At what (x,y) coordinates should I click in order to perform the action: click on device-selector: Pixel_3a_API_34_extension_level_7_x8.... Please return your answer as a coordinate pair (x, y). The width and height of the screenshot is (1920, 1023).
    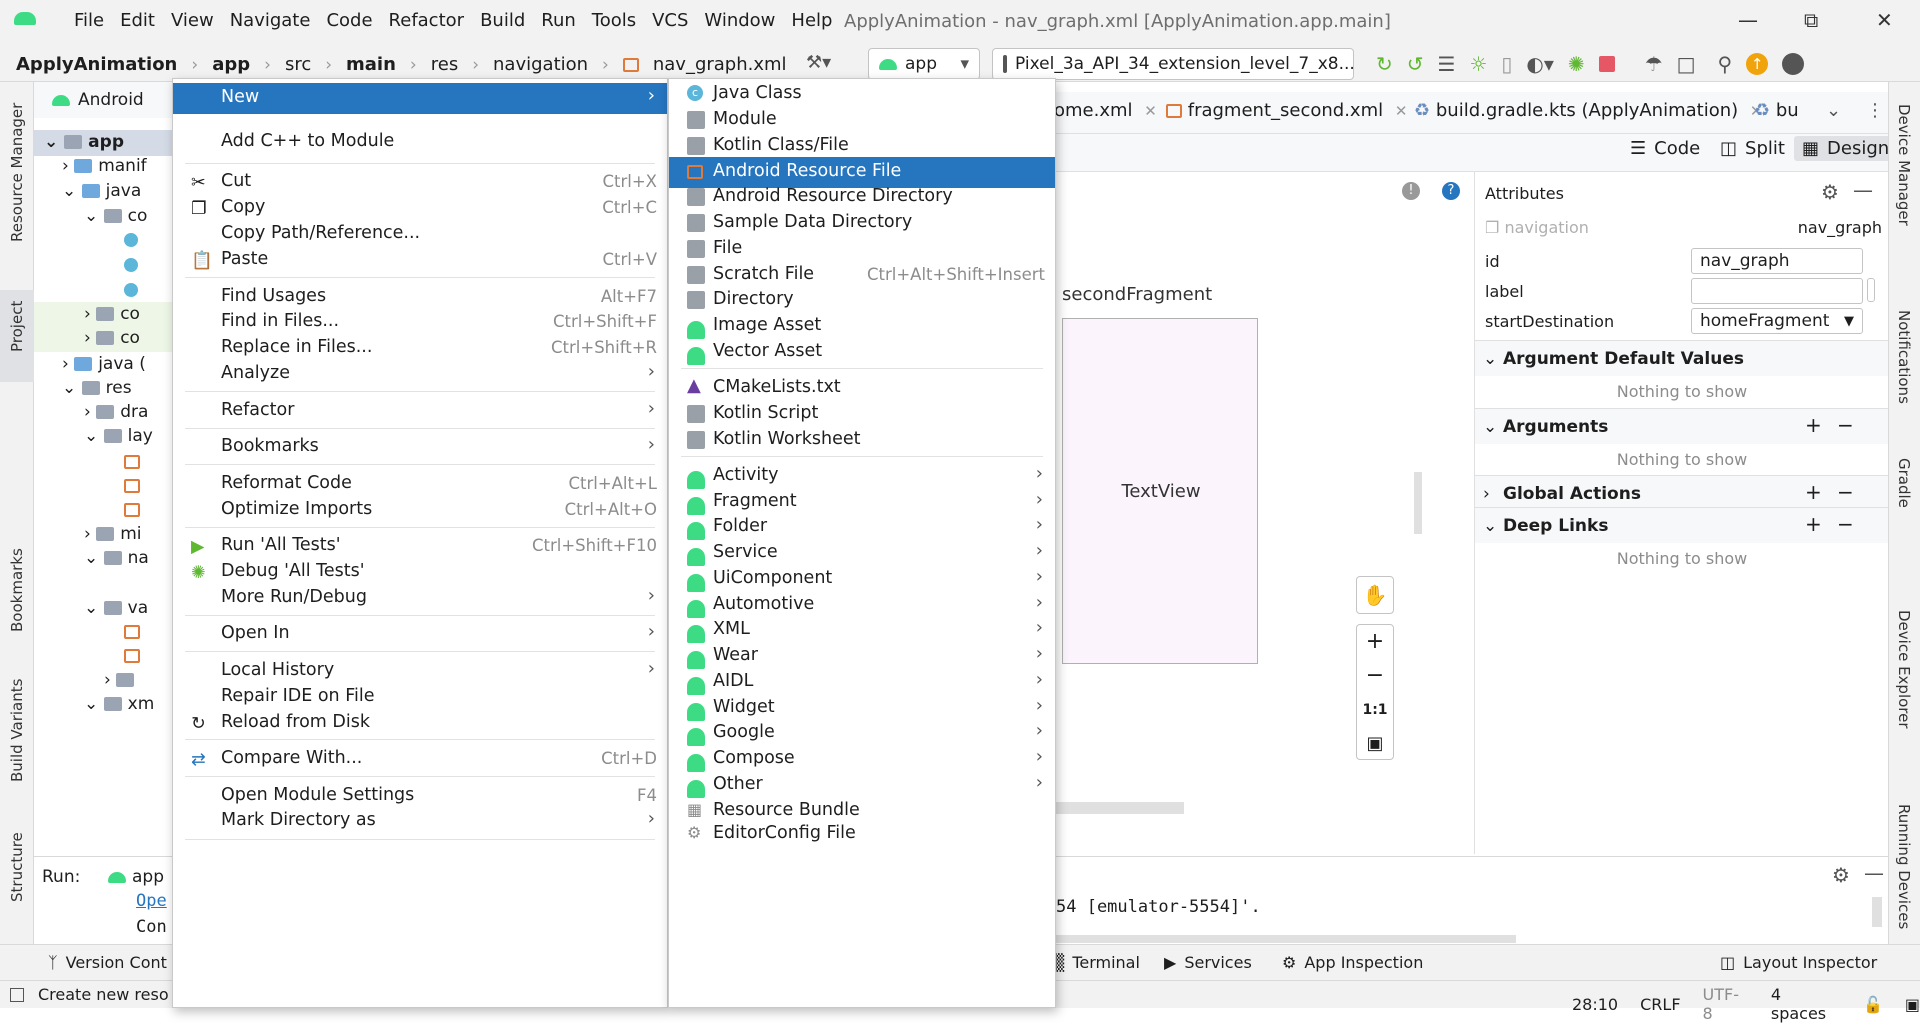
    Looking at the image, I should click on (1173, 64).